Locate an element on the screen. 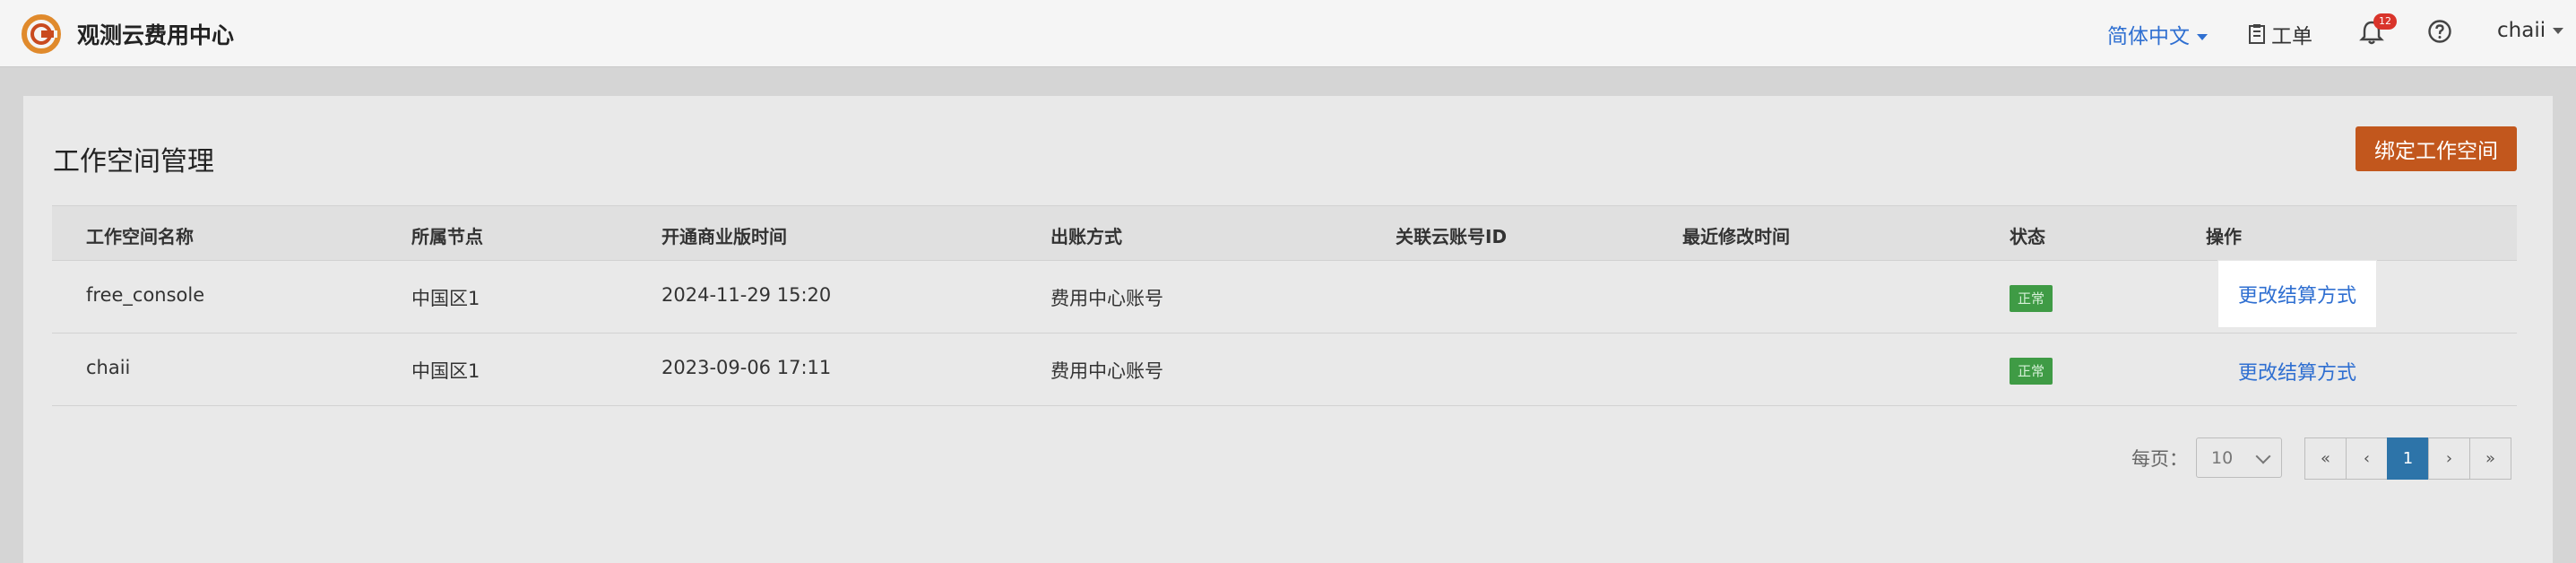 This screenshot has height=563, width=2576. column-header-action: 操作 is located at coordinates (2224, 236).